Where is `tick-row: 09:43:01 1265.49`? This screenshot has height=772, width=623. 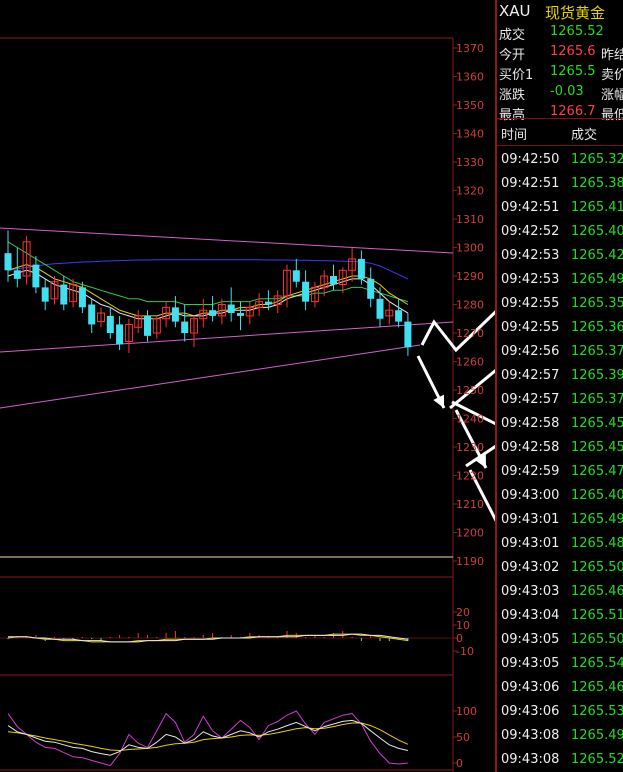 tick-row: 09:43:01 1265.49 is located at coordinates (560, 520).